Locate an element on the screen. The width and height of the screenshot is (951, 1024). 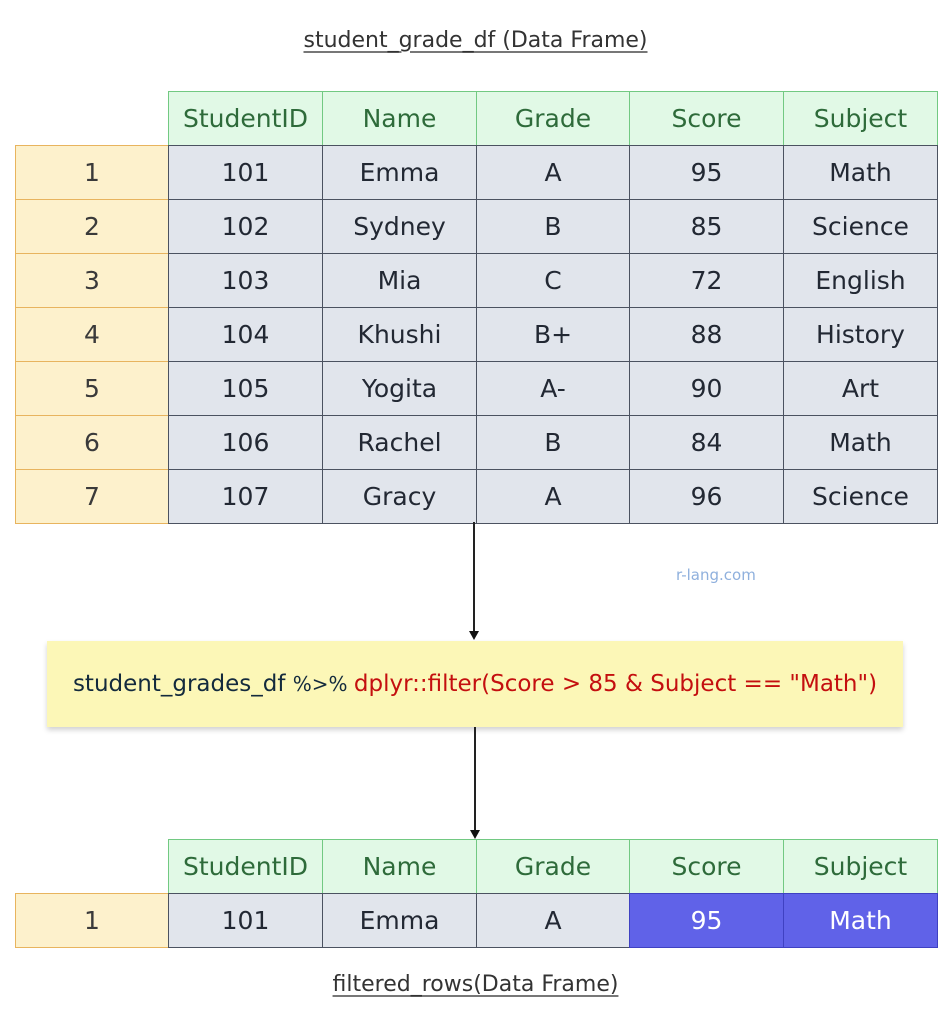
highlighted-cell: 95 is located at coordinates (706, 920).